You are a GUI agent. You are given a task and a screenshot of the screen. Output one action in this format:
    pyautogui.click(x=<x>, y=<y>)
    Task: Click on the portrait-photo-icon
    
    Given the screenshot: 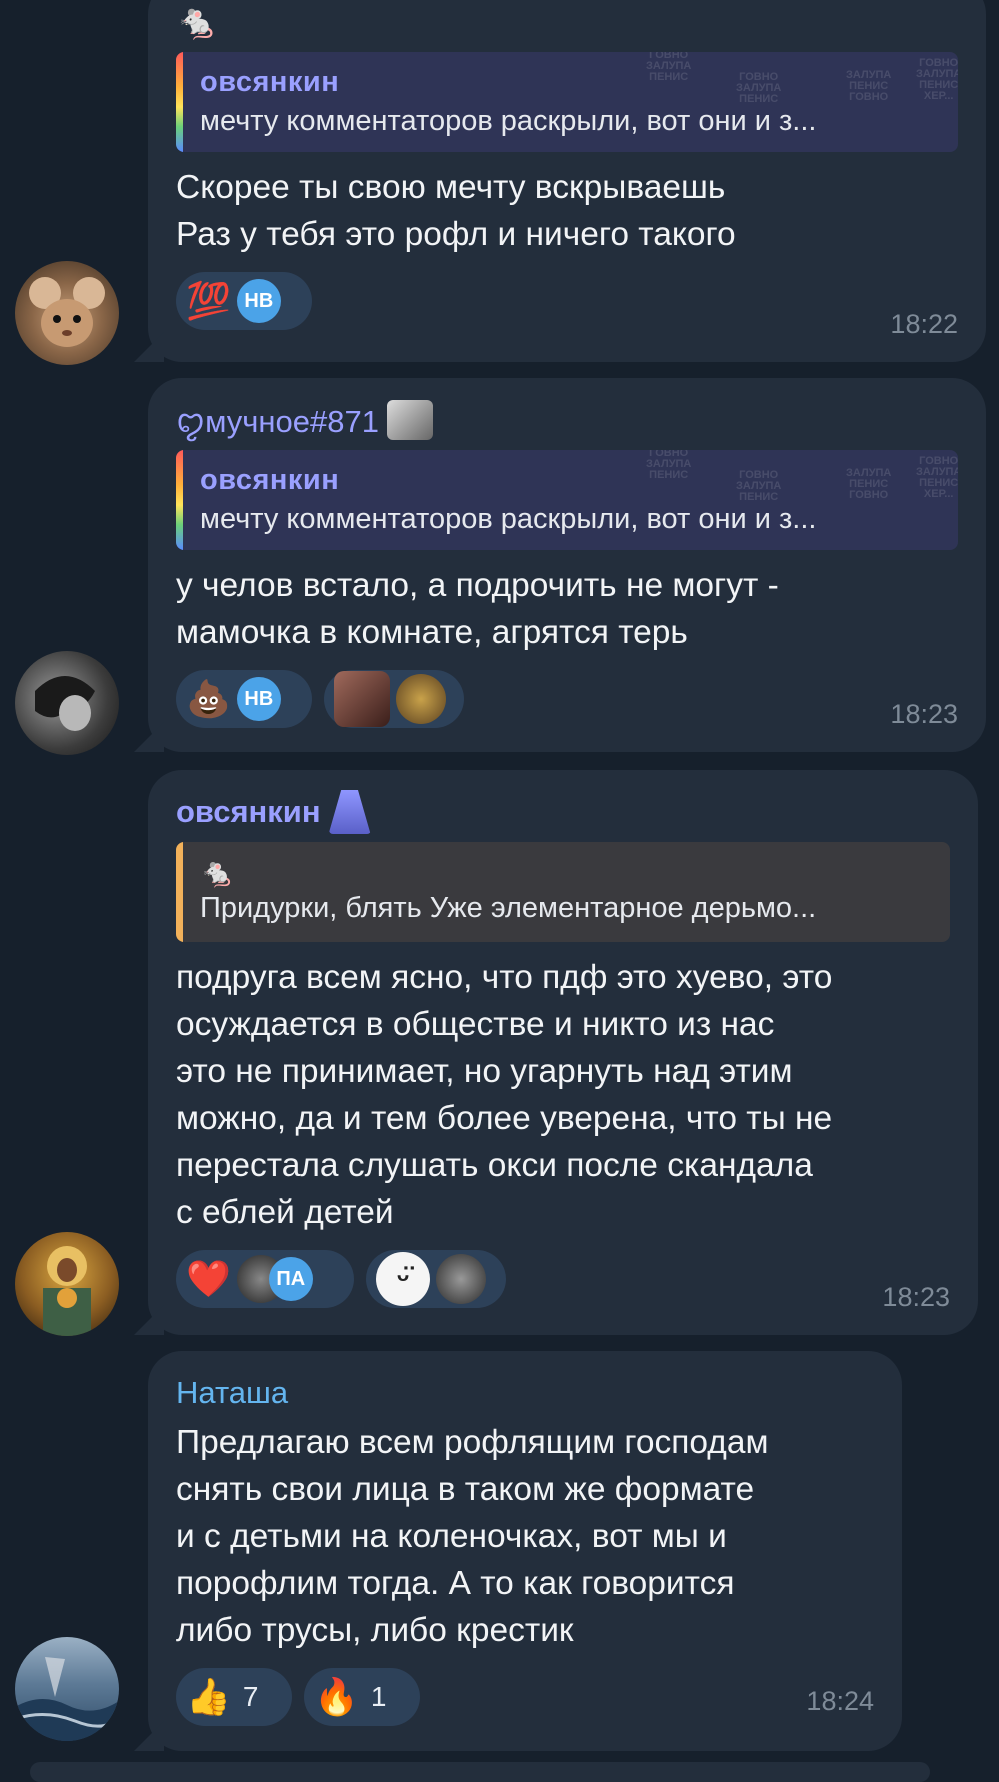 What is the action you would take?
    pyautogui.click(x=65, y=703)
    